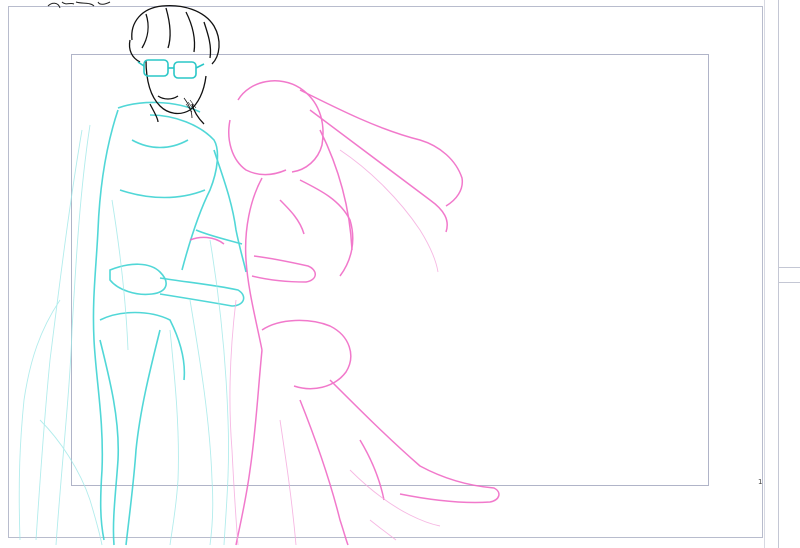 Image resolution: width=800 pixels, height=548 pixels. What do you see at coordinates (760, 482) in the screenshot?
I see `page-number-label: 1` at bounding box center [760, 482].